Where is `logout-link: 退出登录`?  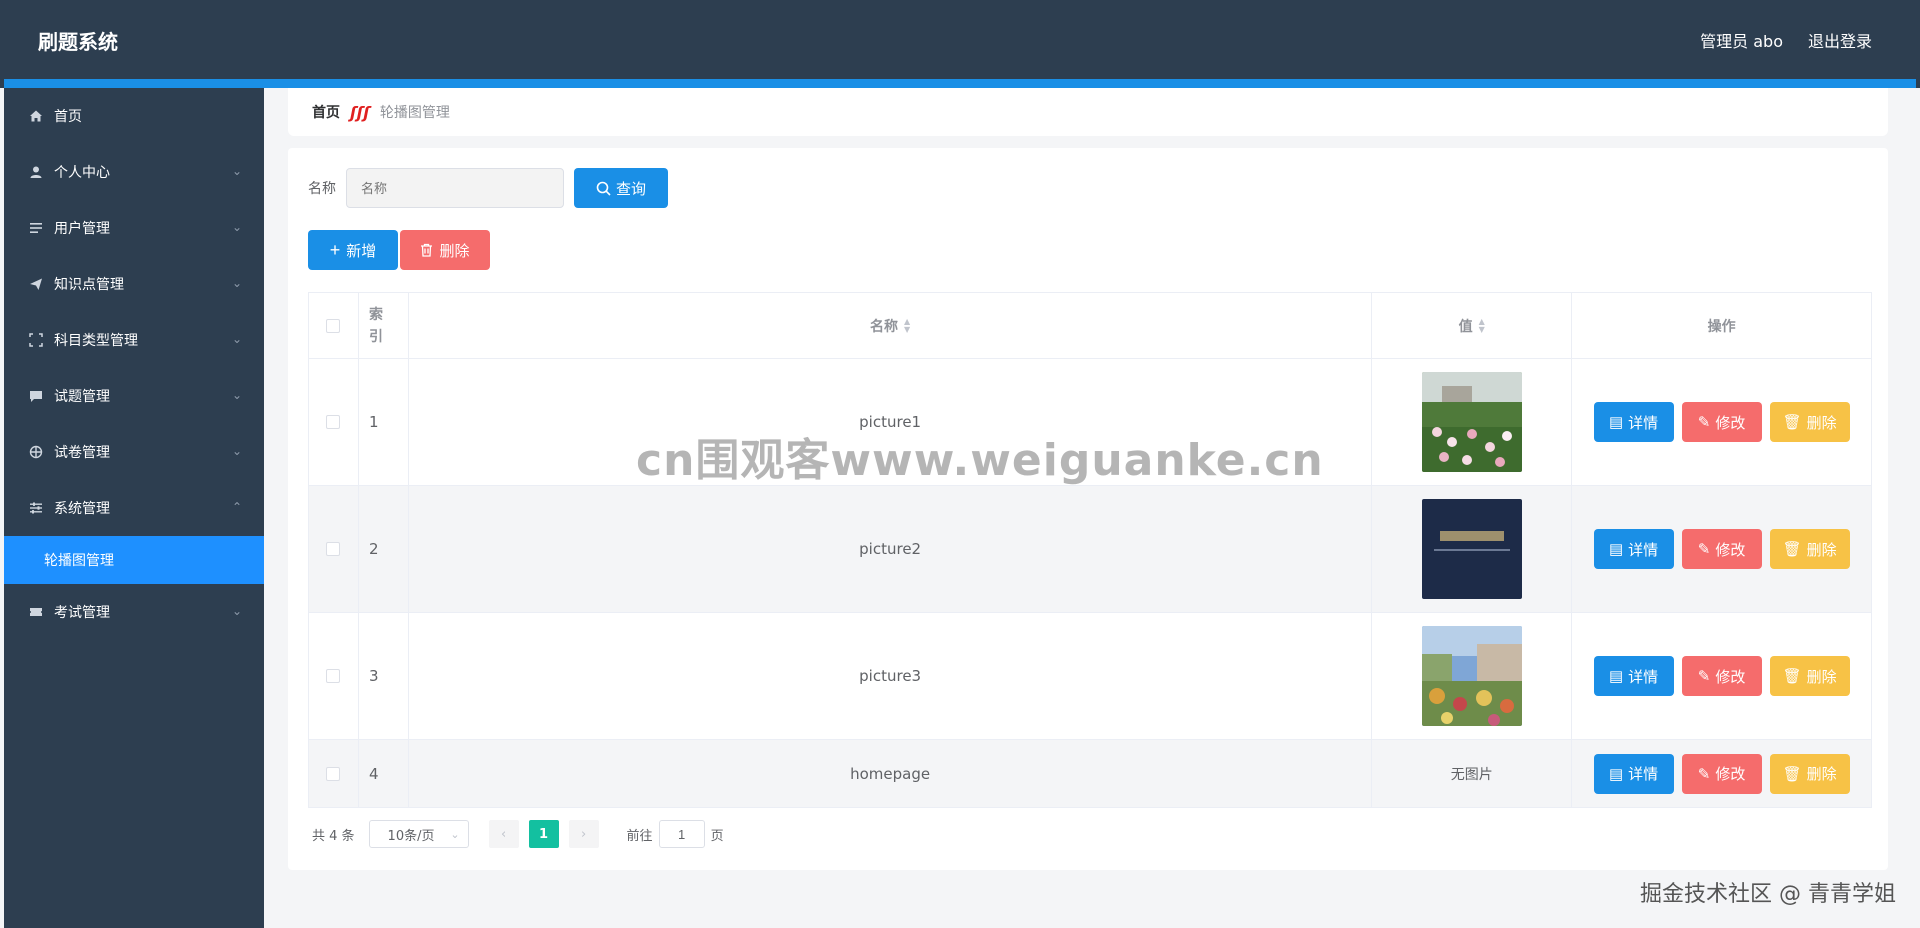
logout-link: 退出登录 is located at coordinates (1840, 40).